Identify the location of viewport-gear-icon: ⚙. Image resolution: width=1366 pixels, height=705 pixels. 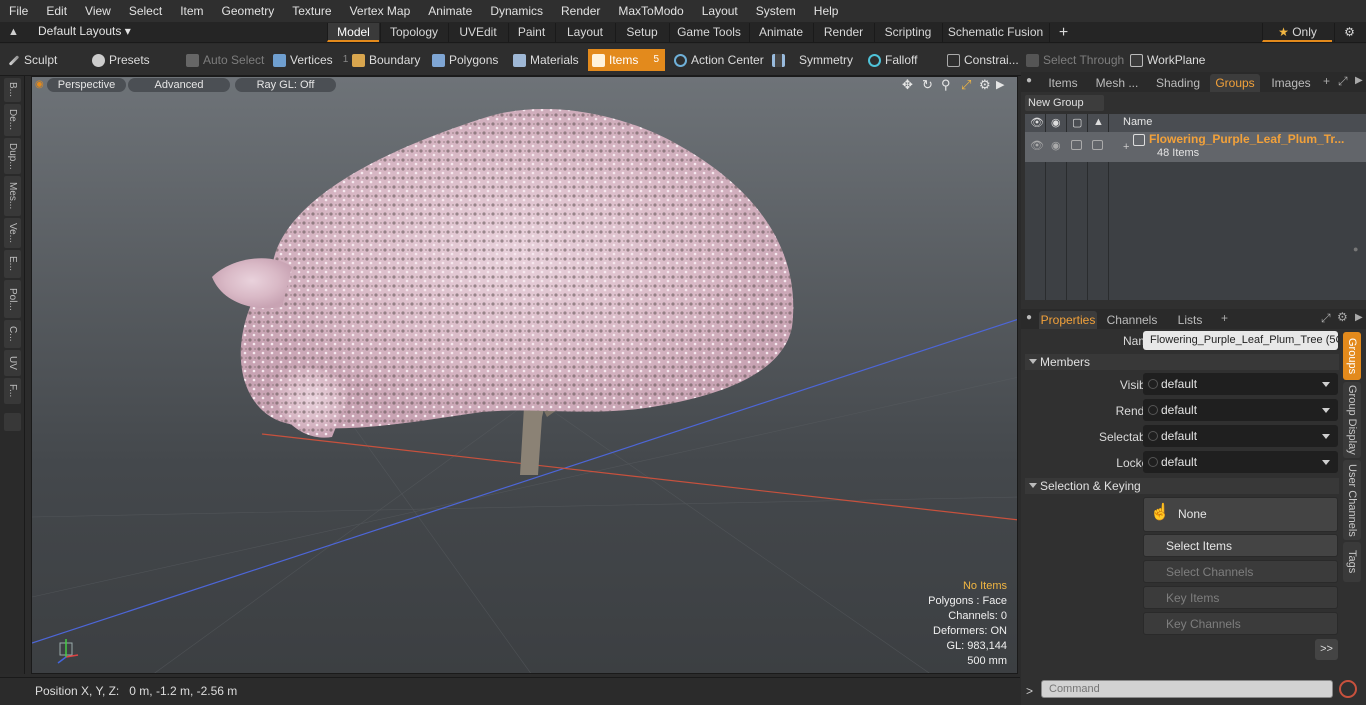
(985, 85).